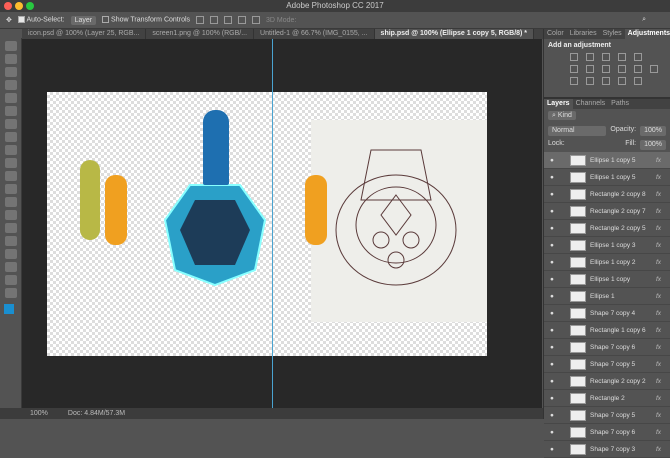 This screenshot has width=670, height=458. Describe the element at coordinates (607, 228) in the screenshot. I see `layer-row: ● Rectangle 2 copy 5 fx` at that location.